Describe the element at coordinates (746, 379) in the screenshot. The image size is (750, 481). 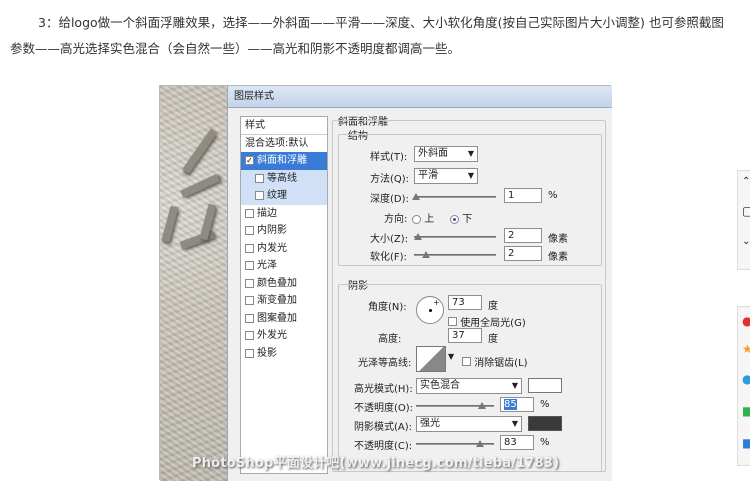
I see `share-icon: ●` at that location.